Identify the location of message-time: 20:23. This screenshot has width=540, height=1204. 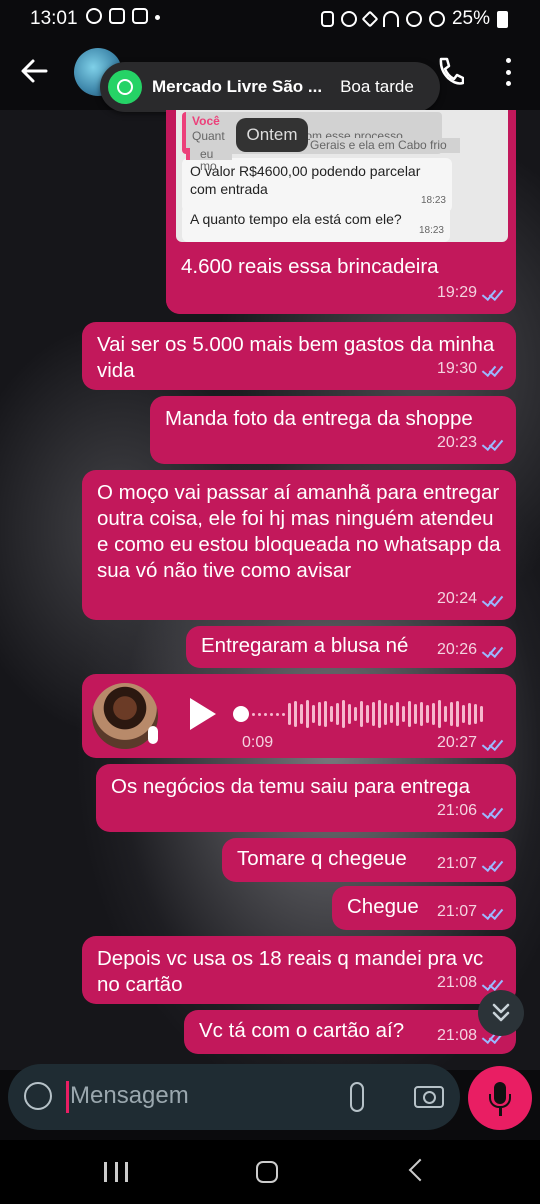
(456, 442).